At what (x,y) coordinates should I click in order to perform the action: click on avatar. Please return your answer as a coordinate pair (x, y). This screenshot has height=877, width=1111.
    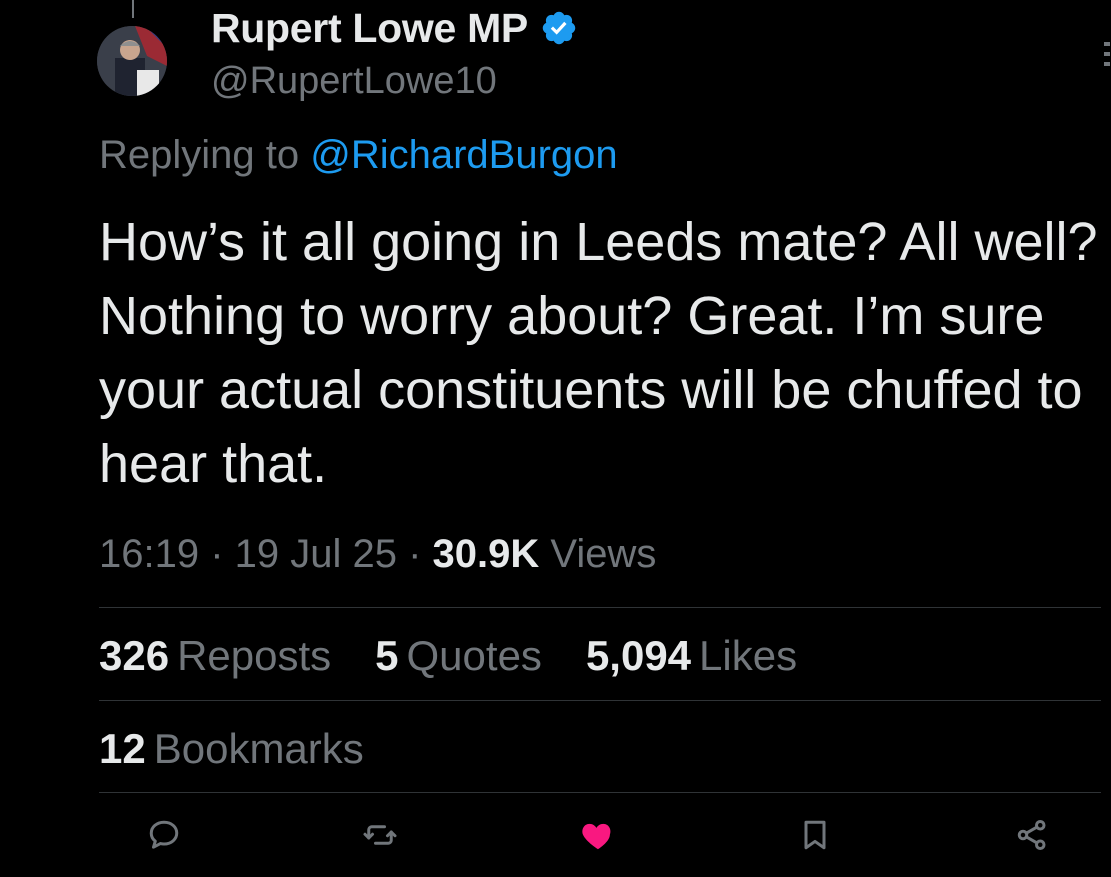
    Looking at the image, I should click on (132, 61).